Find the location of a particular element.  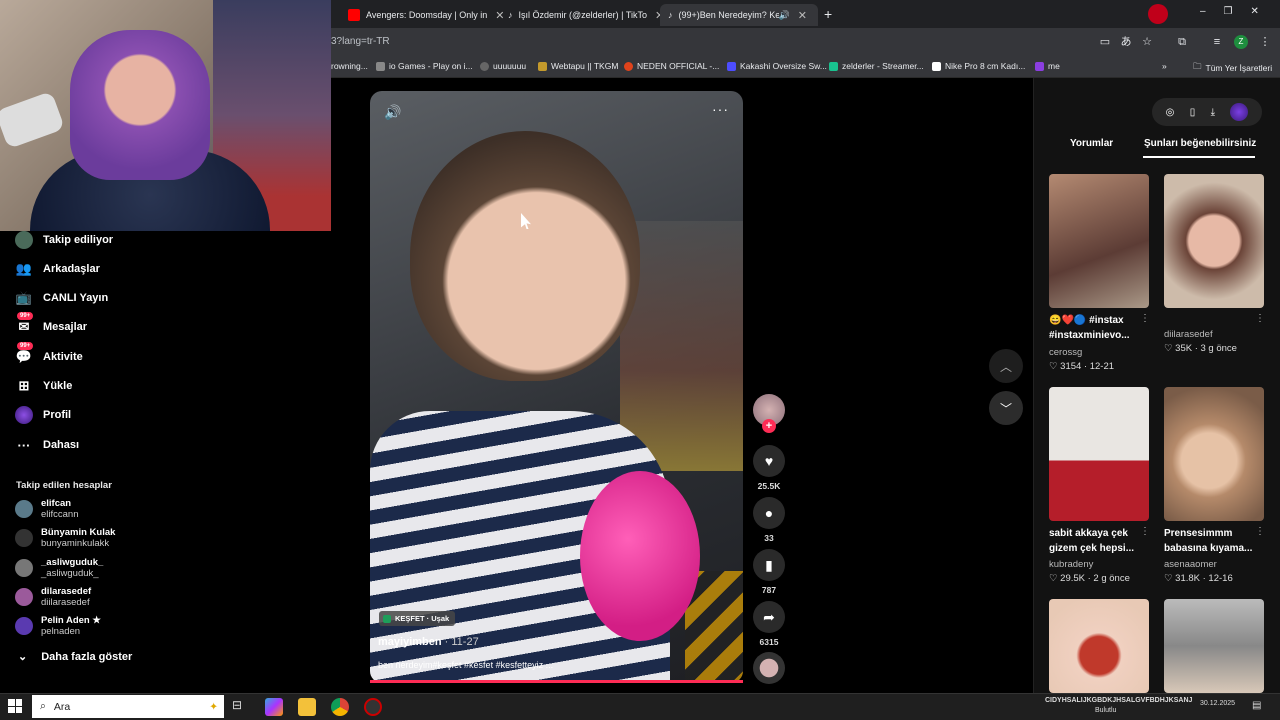

following-account: elifcan elifccann is located at coordinates (47, 509).